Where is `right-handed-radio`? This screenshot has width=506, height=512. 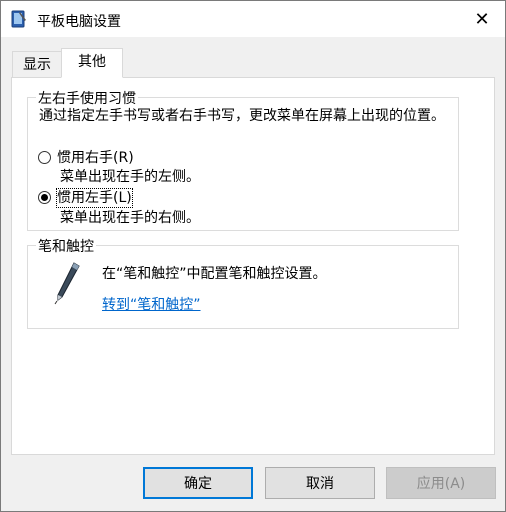
right-handed-radio is located at coordinates (44, 157).